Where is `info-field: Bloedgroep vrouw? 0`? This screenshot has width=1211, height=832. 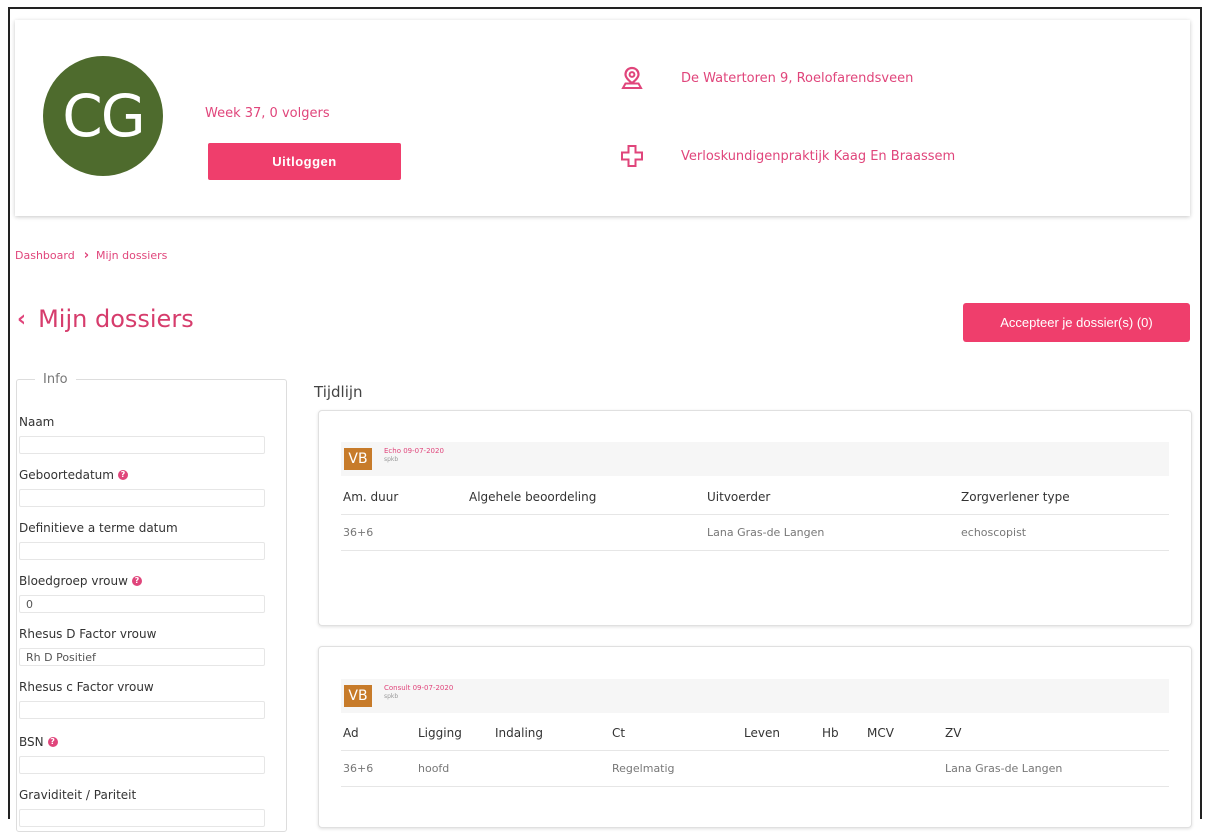 info-field: Bloedgroep vrouw? 0 is located at coordinates (142, 593).